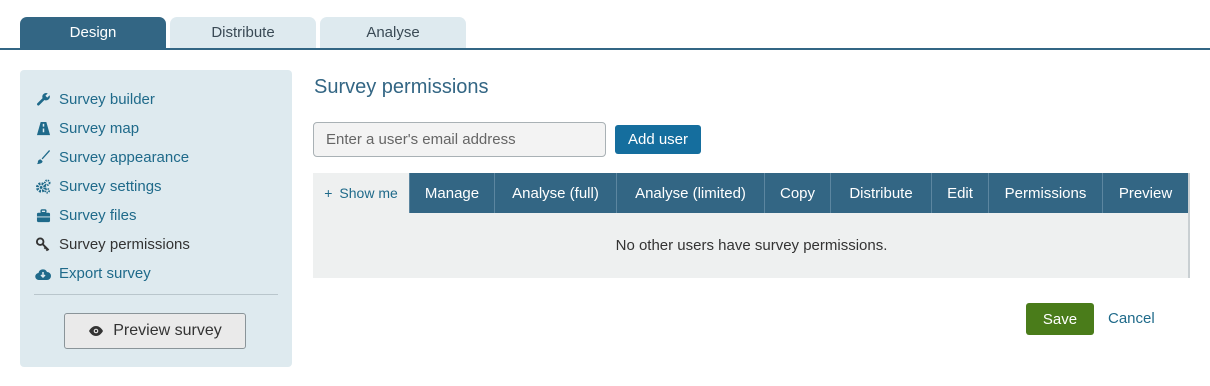  Describe the element at coordinates (1145, 193) in the screenshot. I see `column-header-preview: Preview` at that location.